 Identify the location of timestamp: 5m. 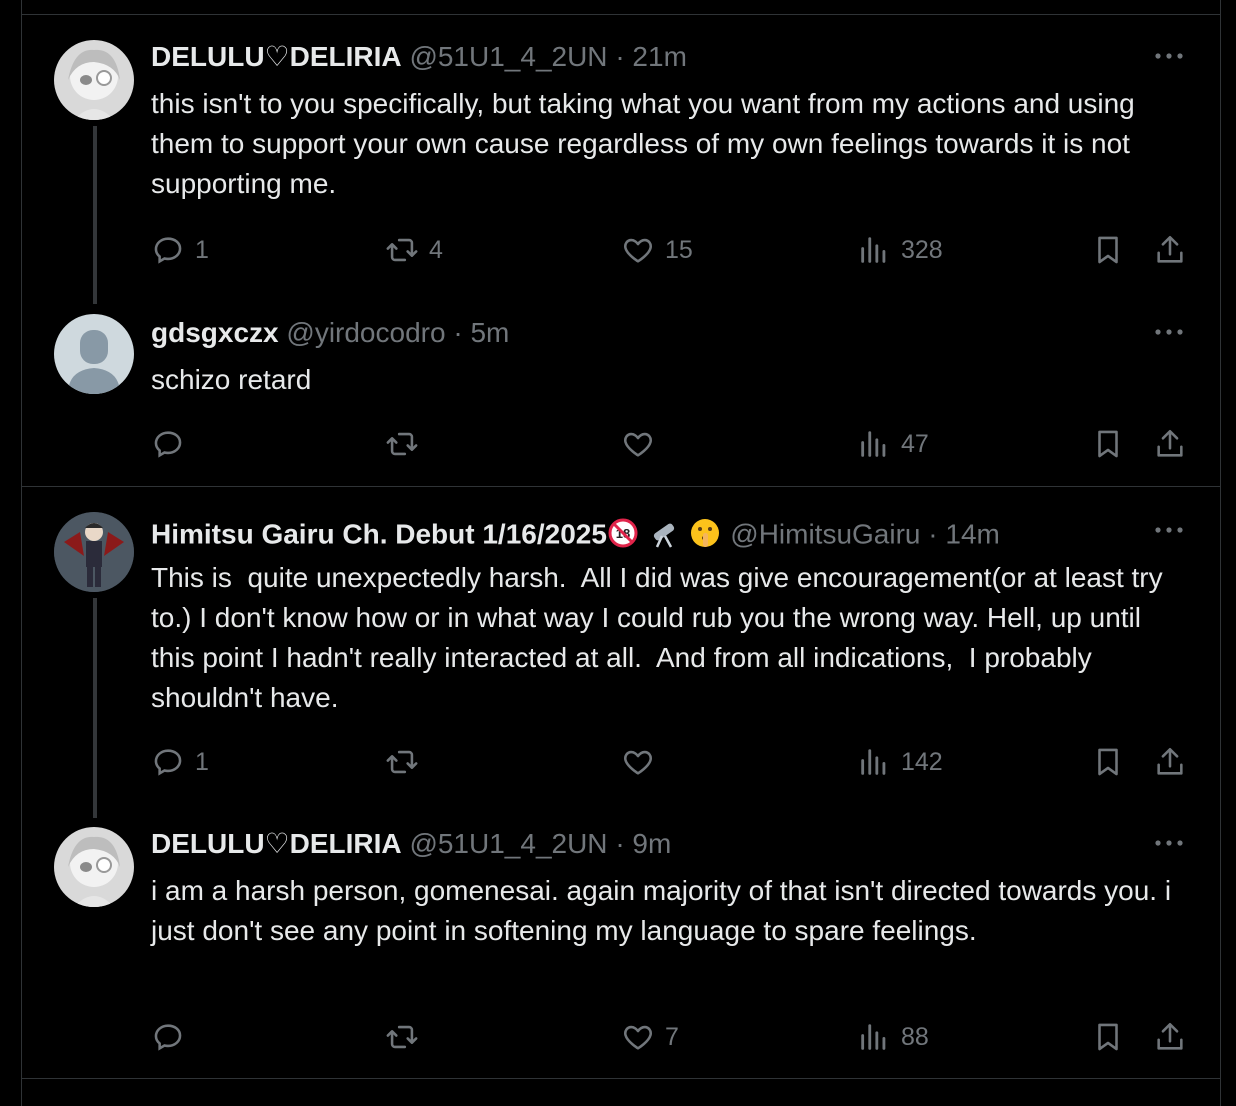
(489, 332).